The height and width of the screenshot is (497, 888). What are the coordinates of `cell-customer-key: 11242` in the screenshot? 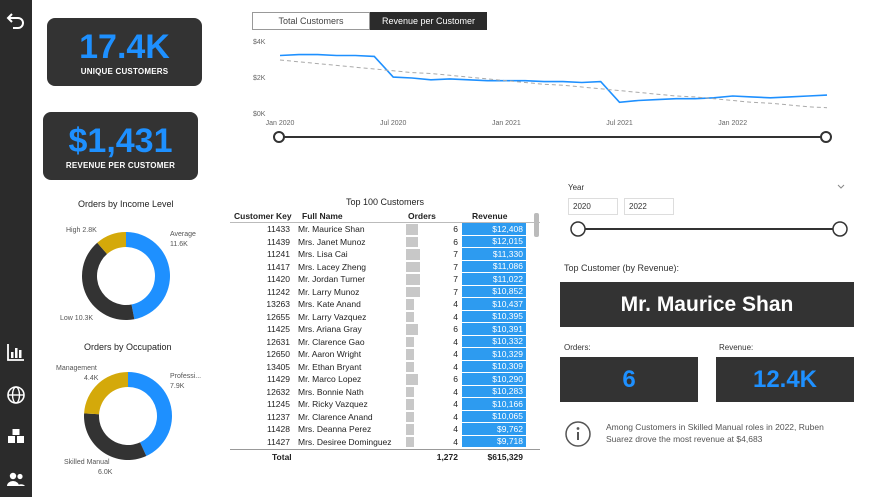 It's located at (278, 291).